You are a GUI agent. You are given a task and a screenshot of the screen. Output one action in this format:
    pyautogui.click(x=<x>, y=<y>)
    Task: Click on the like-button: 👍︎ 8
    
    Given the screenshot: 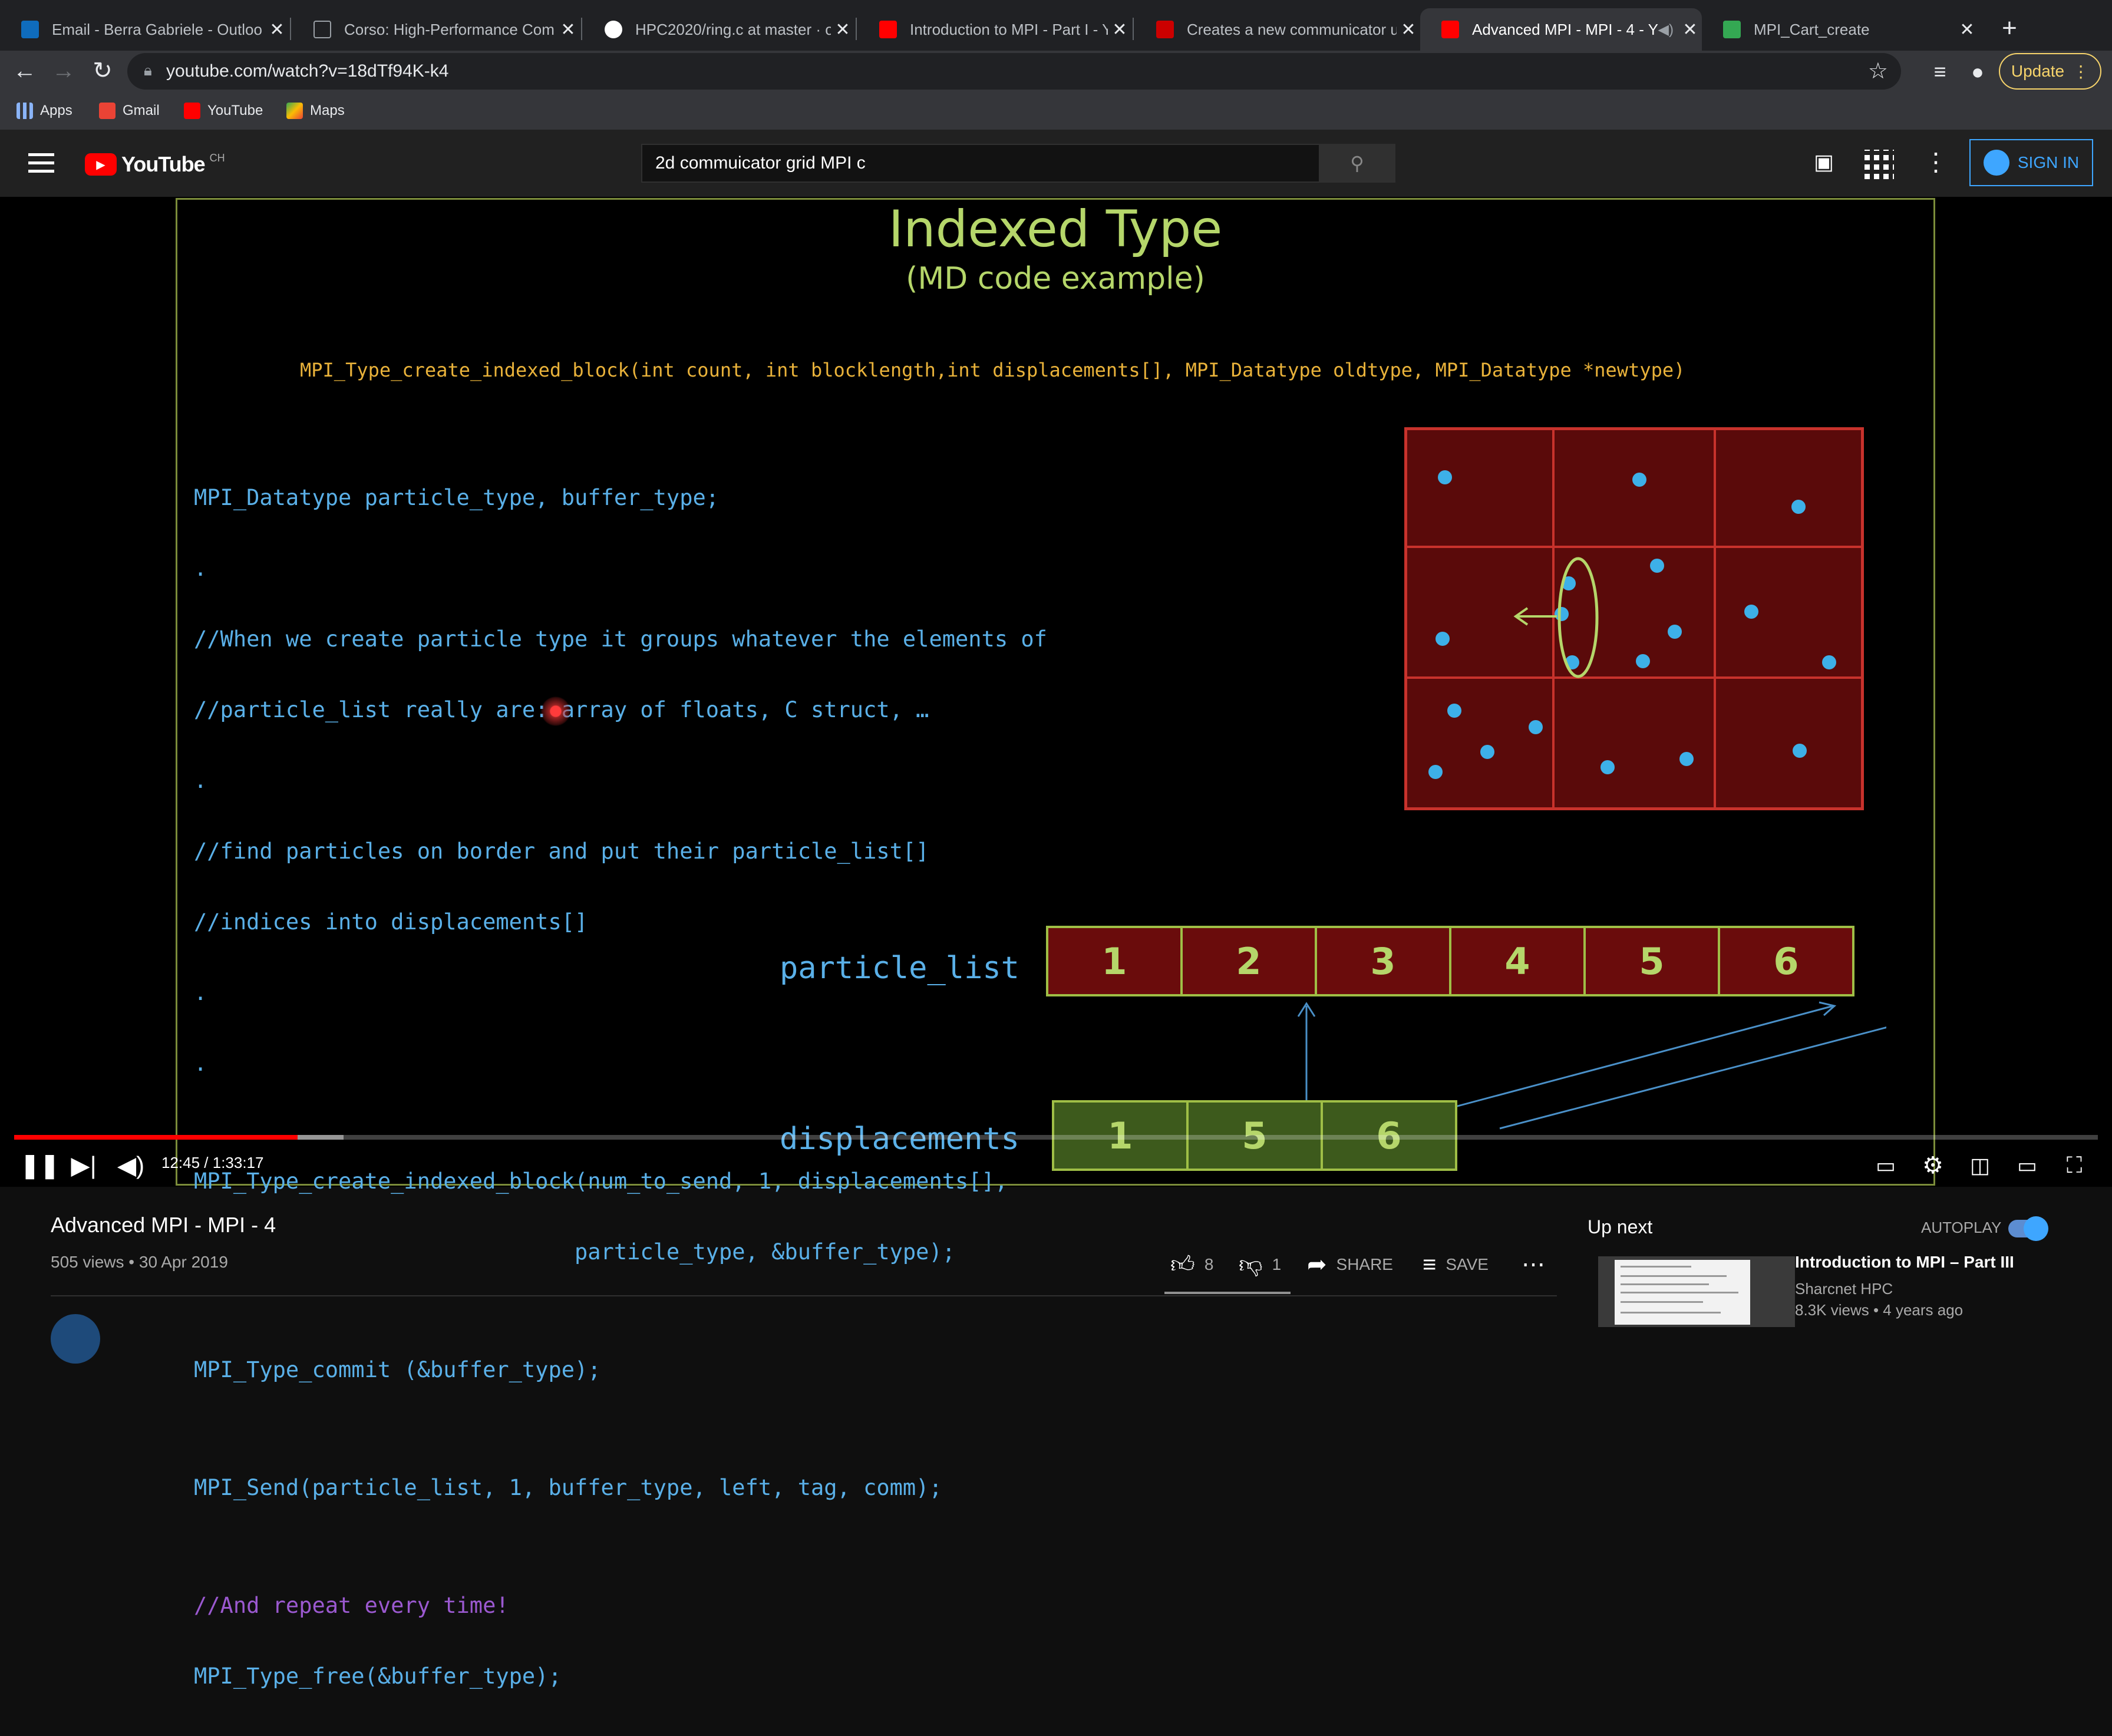 What is the action you would take?
    pyautogui.click(x=1191, y=1264)
    